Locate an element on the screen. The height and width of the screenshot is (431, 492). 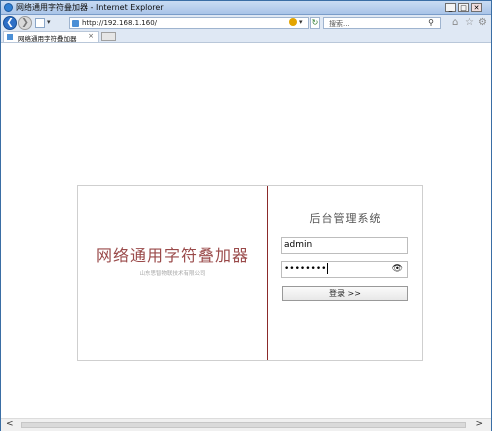
tab-bar: 网络通用字符叠加器 × is located at coordinates (246, 37).